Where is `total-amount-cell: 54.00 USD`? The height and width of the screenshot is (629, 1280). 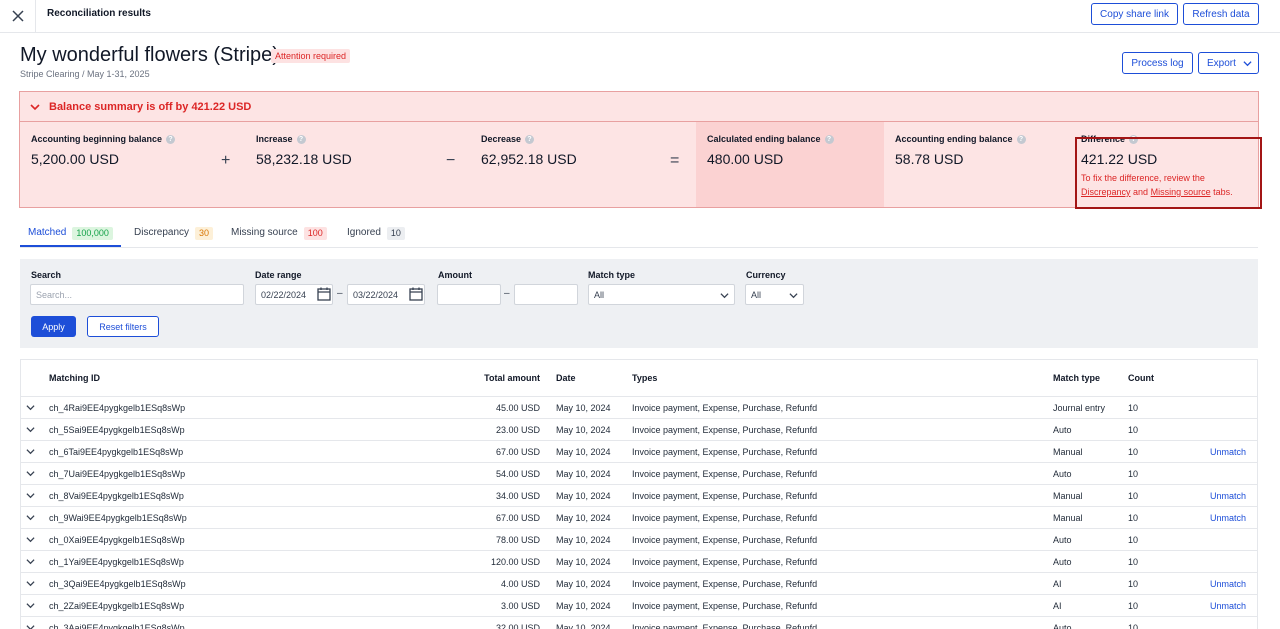 total-amount-cell: 54.00 USD is located at coordinates (517, 474).